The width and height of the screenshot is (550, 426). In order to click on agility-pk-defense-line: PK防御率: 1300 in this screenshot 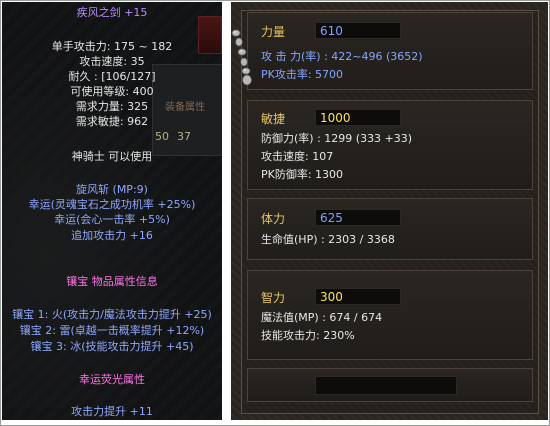, I will do `click(302, 174)`.